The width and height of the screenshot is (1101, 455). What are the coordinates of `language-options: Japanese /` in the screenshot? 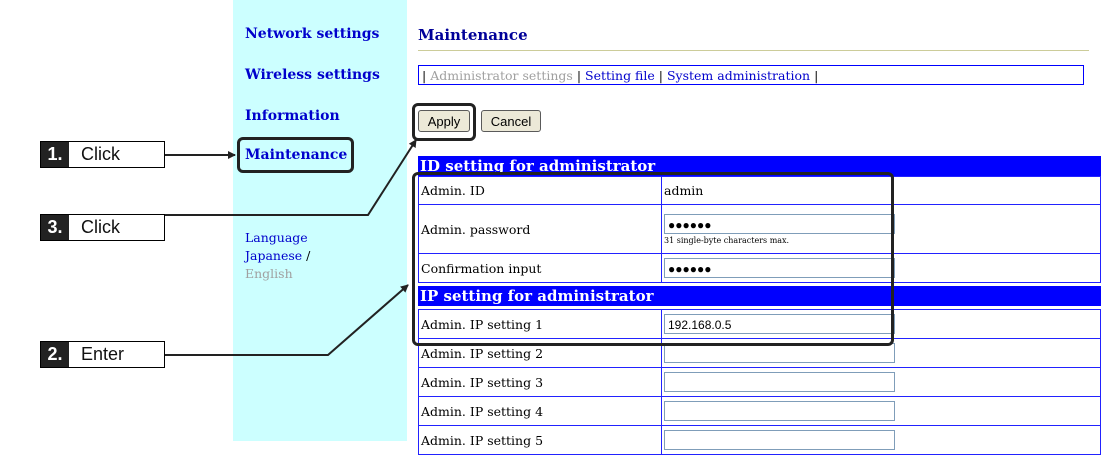 It's located at (277, 255).